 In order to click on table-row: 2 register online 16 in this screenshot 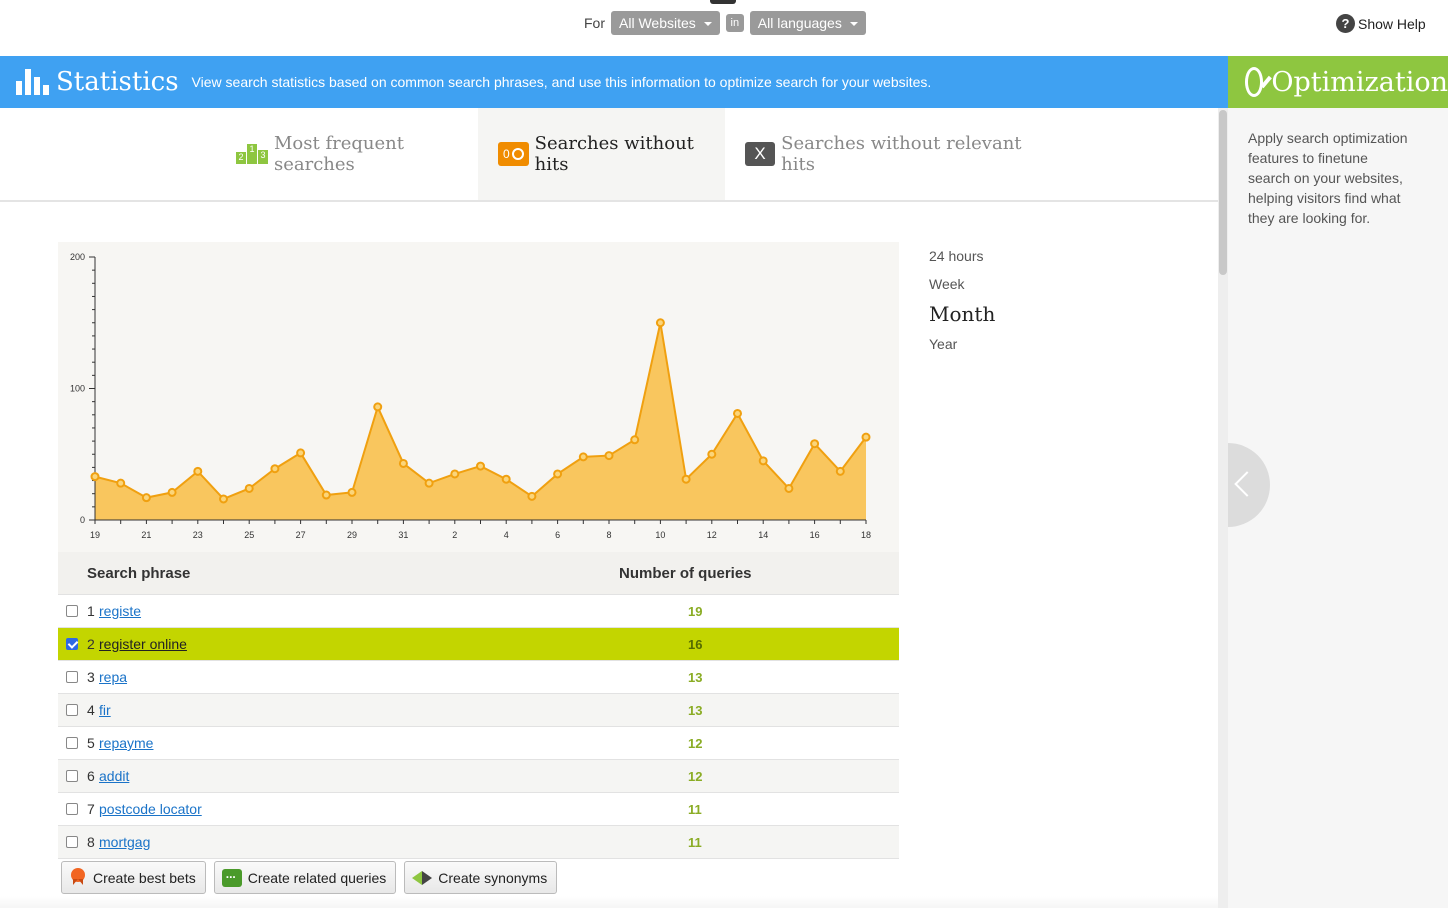, I will do `click(478, 644)`.